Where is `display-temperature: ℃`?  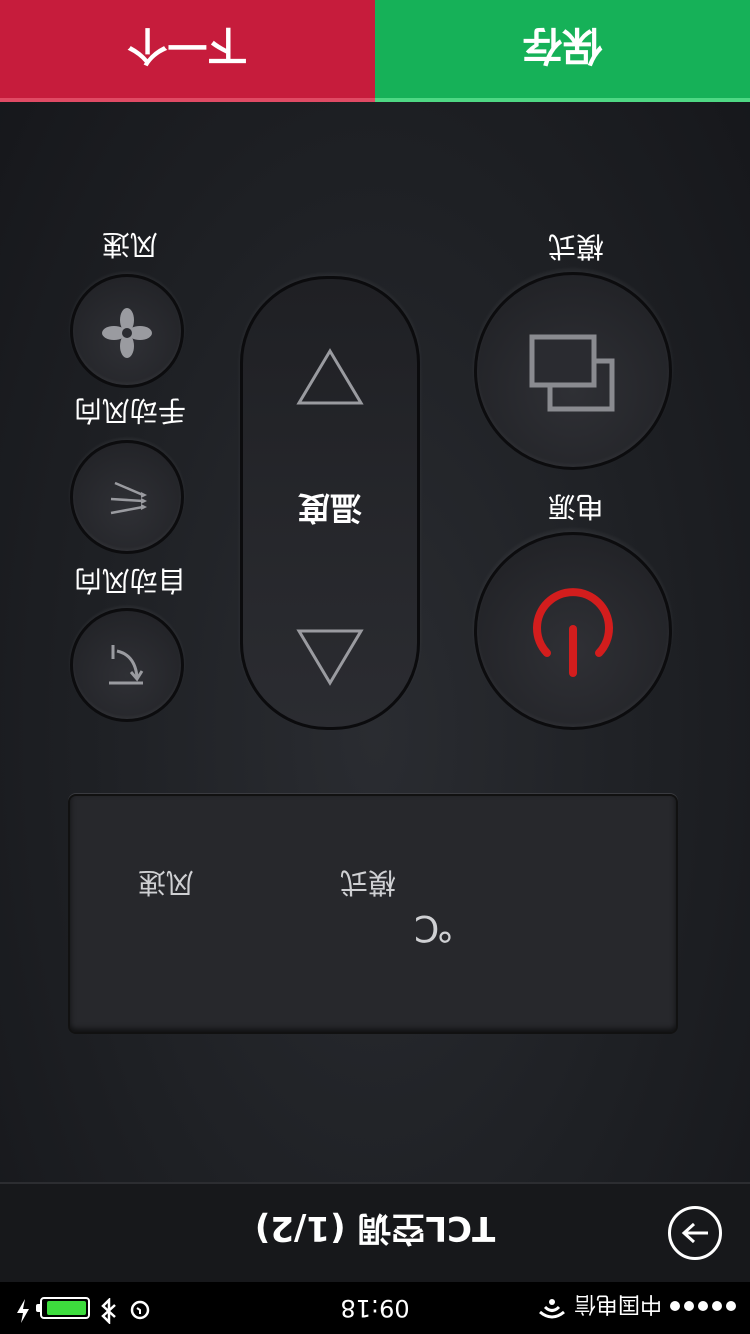
display-temperature: ℃ is located at coordinates (433, 927).